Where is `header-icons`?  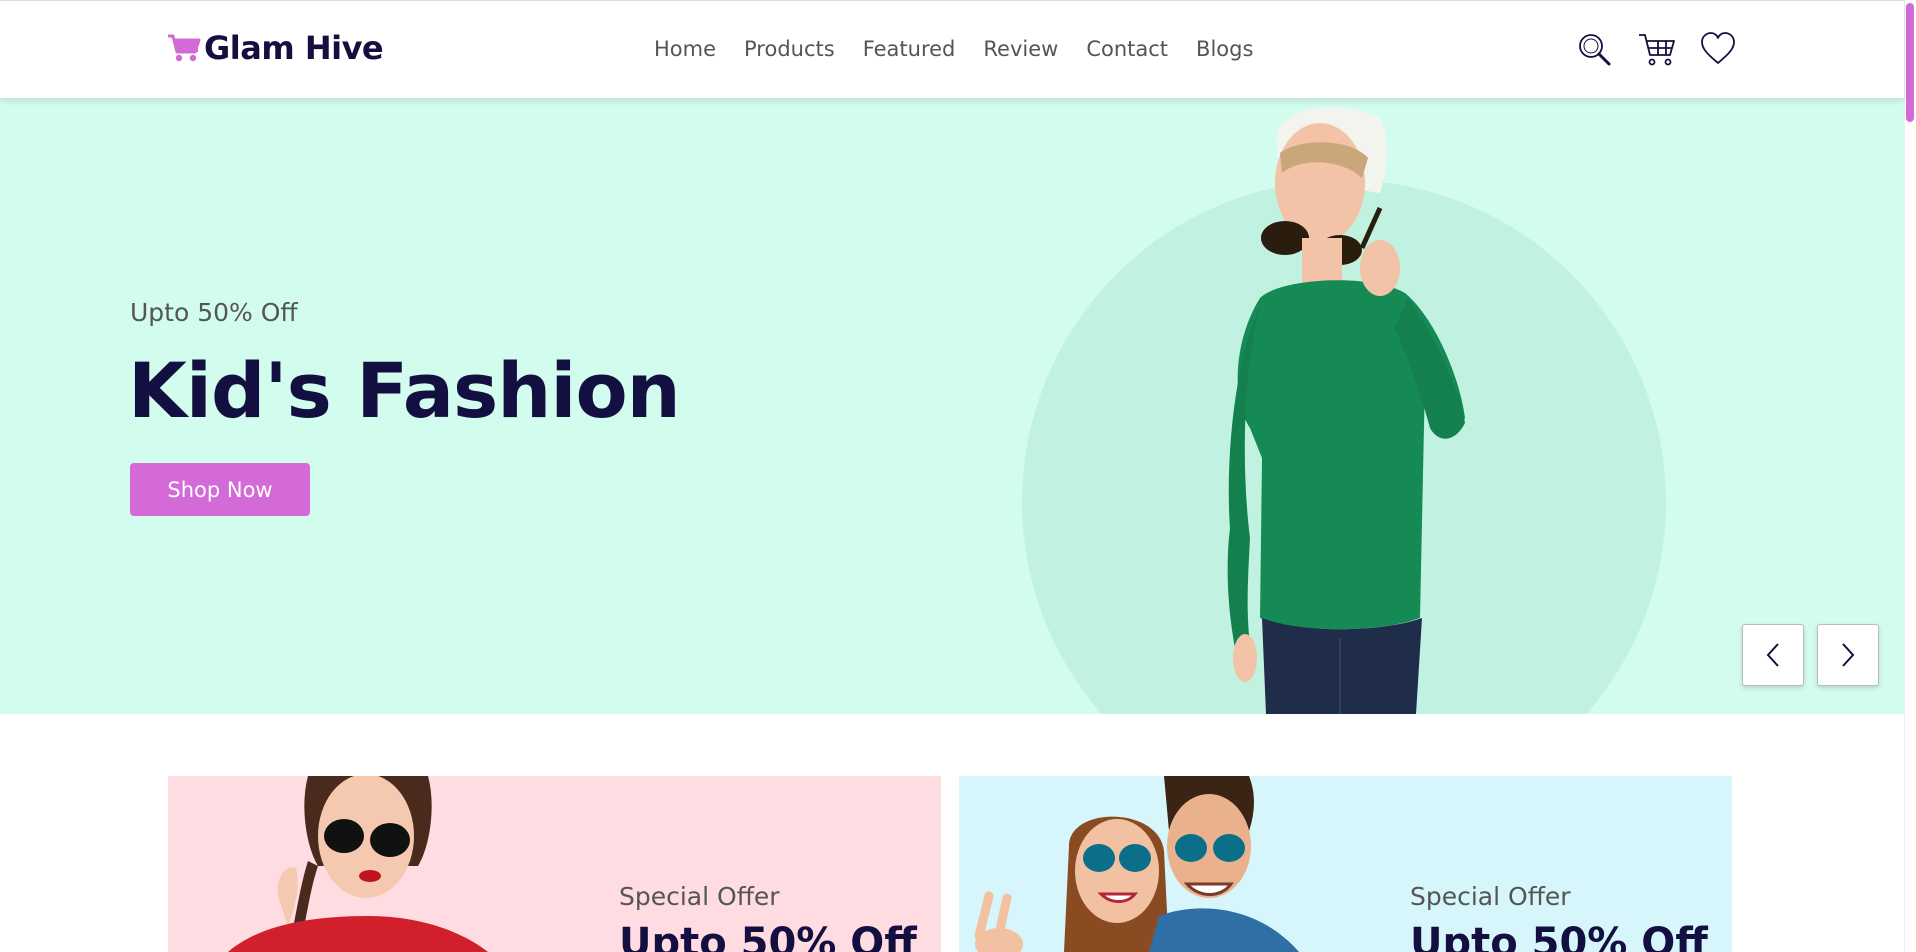 header-icons is located at coordinates (1656, 49).